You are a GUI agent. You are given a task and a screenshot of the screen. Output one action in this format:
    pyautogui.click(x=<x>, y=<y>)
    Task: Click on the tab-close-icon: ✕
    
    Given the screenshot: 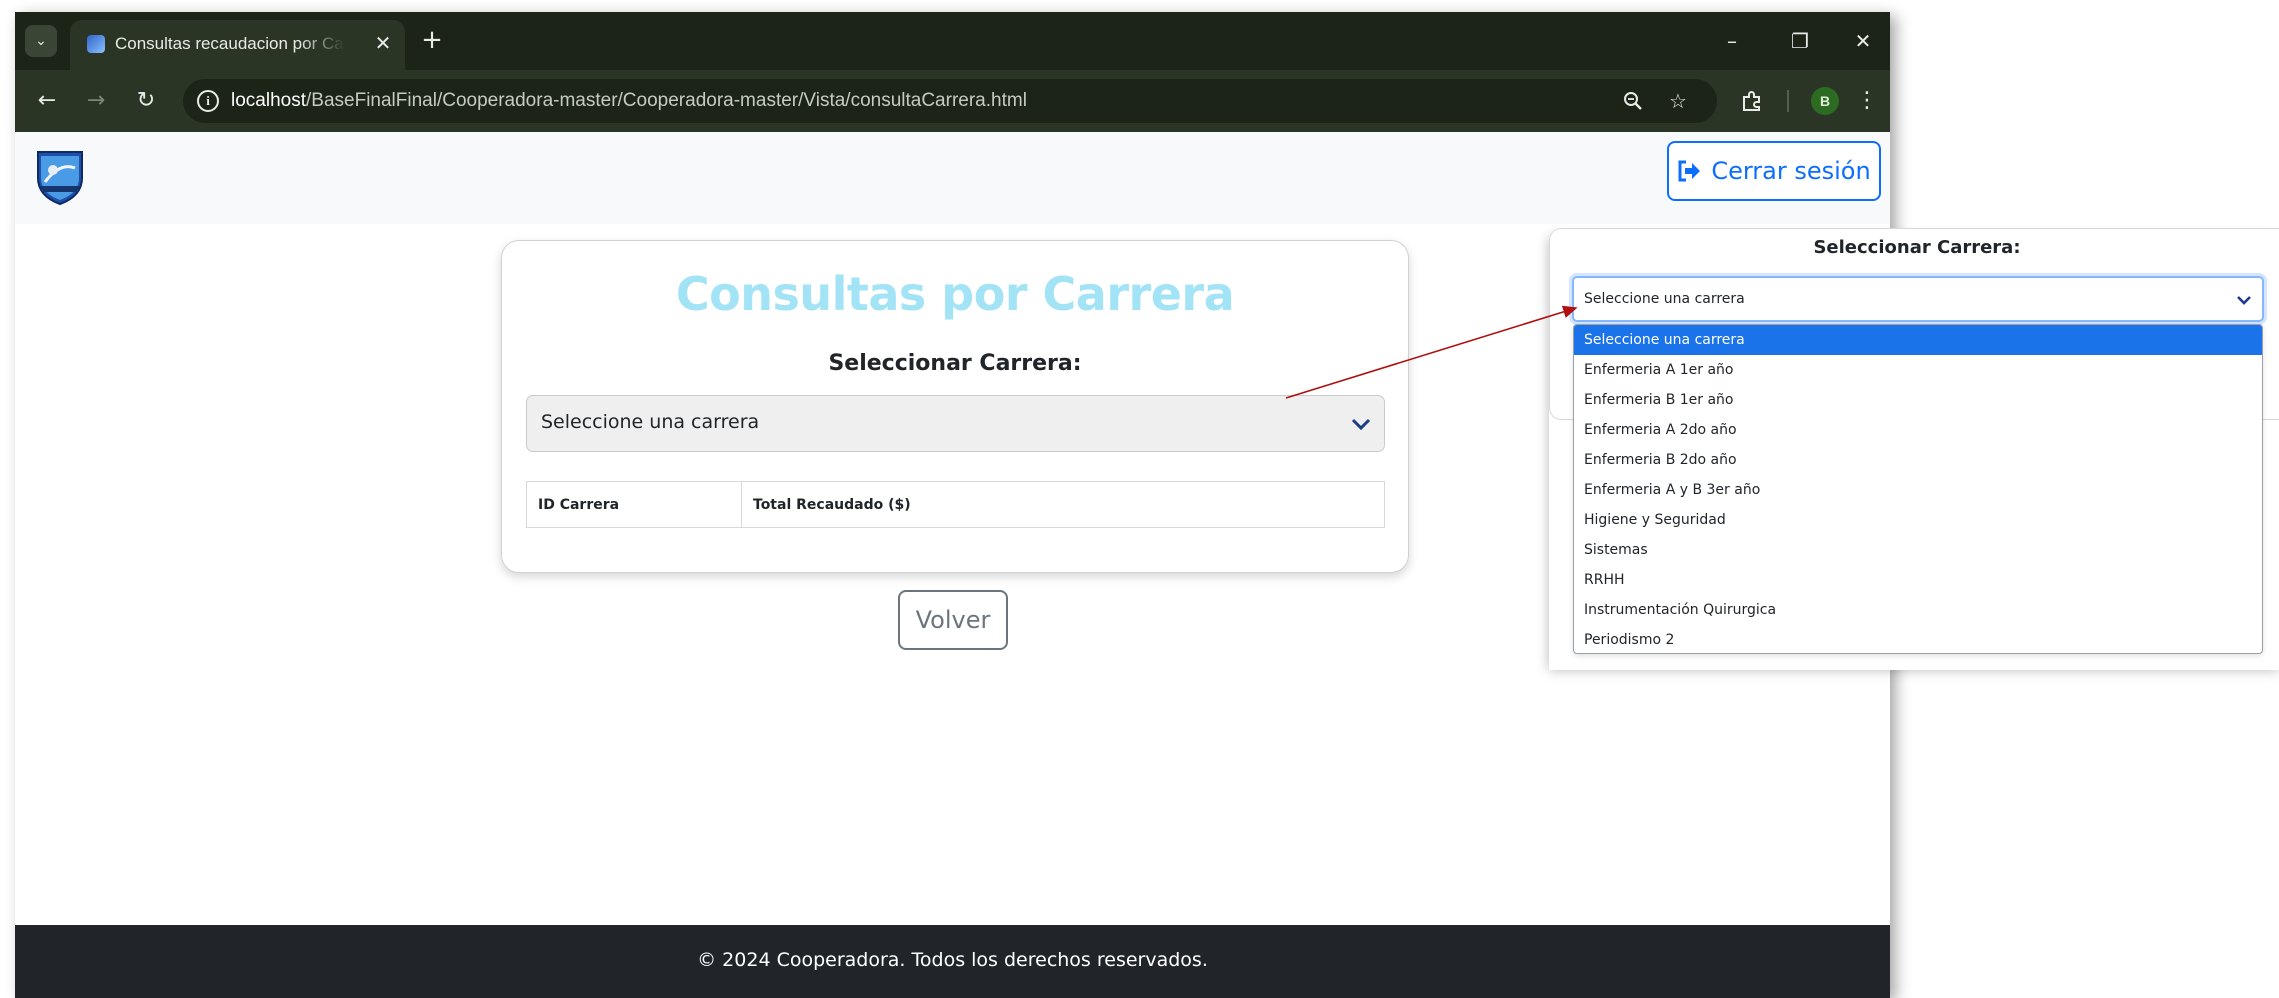 What is the action you would take?
    pyautogui.click(x=383, y=43)
    